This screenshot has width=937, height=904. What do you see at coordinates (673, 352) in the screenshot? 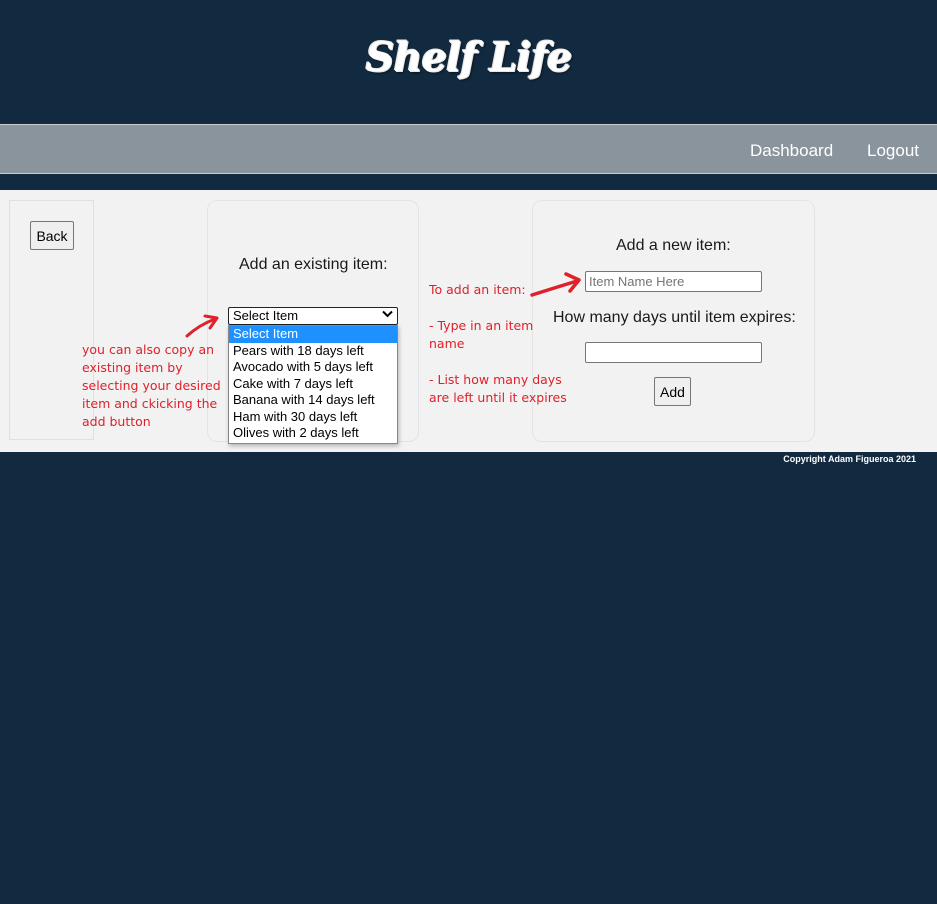
I see `days-input` at bounding box center [673, 352].